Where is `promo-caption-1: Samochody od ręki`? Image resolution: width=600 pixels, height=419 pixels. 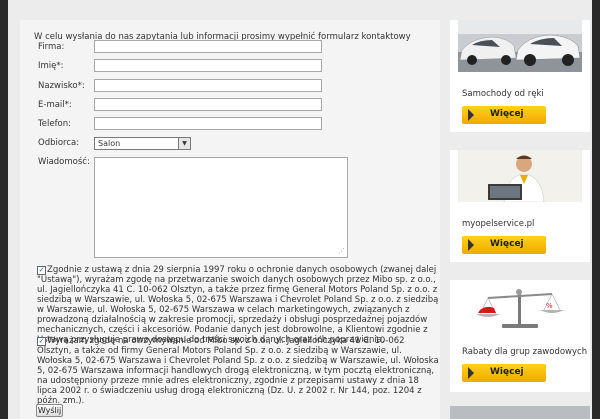 promo-caption-1: Samochody od ręki is located at coordinates (503, 94).